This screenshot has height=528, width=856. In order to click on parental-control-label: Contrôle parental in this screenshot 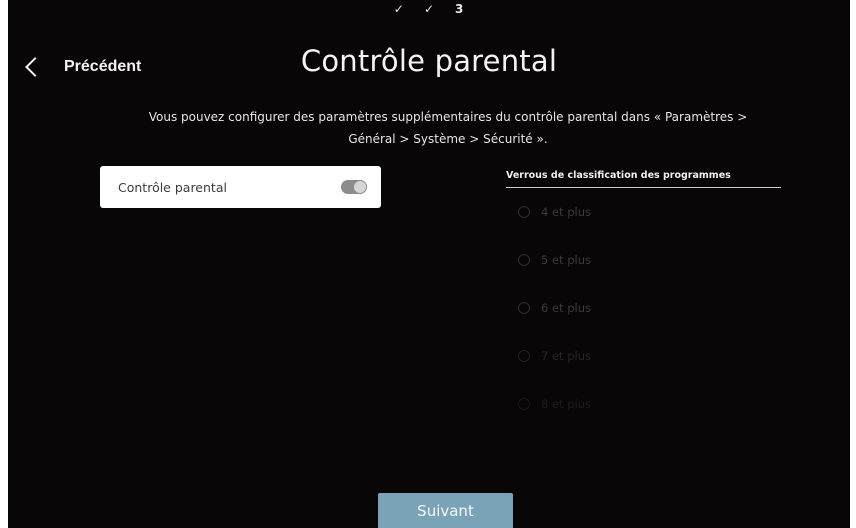, I will do `click(172, 187)`.